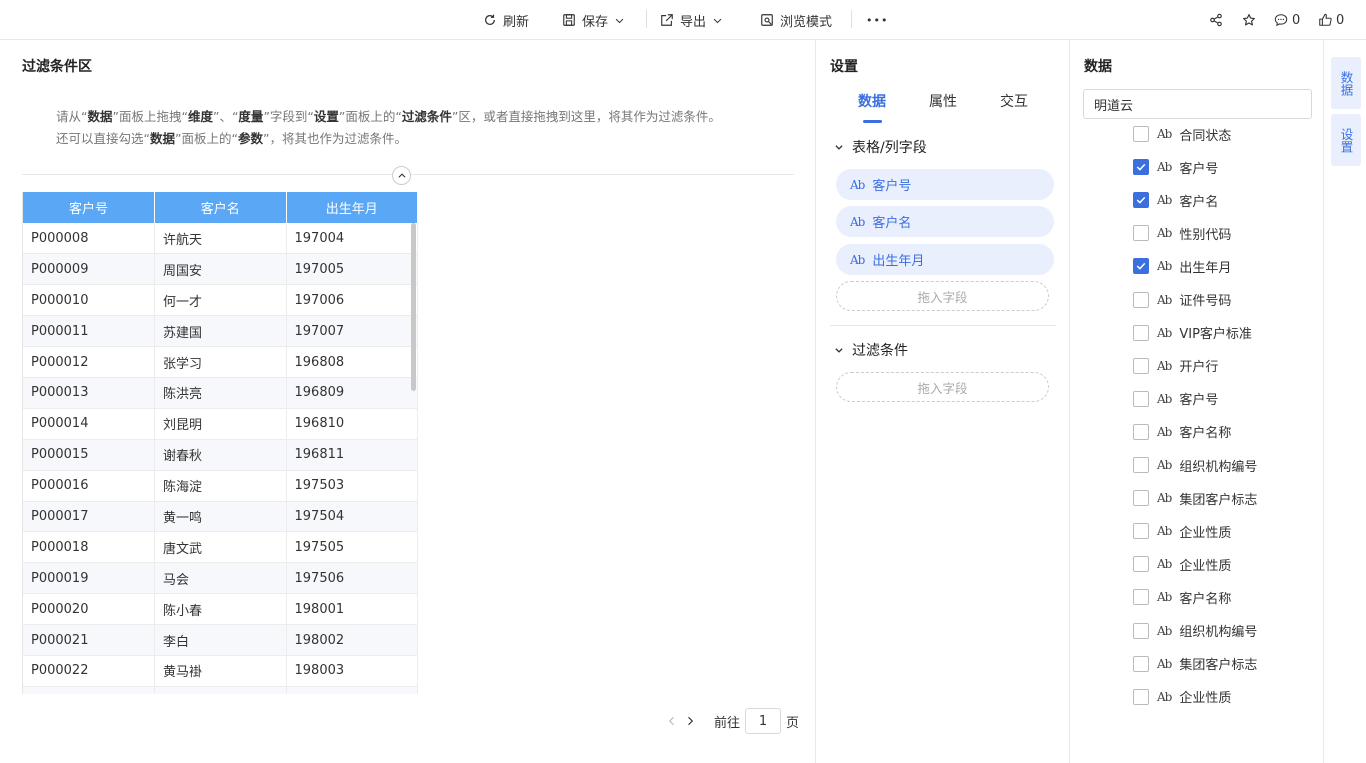 The image size is (1366, 763). What do you see at coordinates (877, 20) in the screenshot?
I see `more-button: •••` at bounding box center [877, 20].